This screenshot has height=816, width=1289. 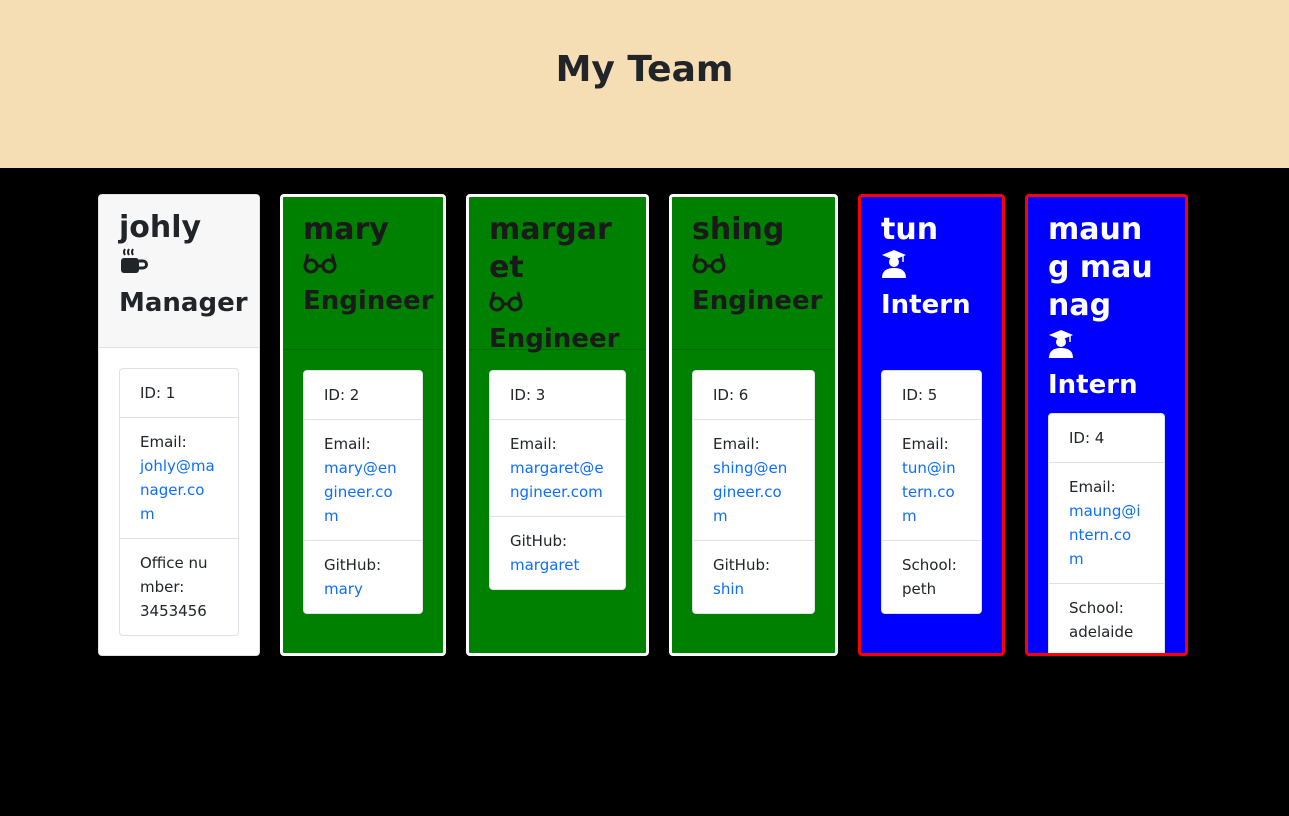 I want to click on member-name: johly, so click(x=160, y=227).